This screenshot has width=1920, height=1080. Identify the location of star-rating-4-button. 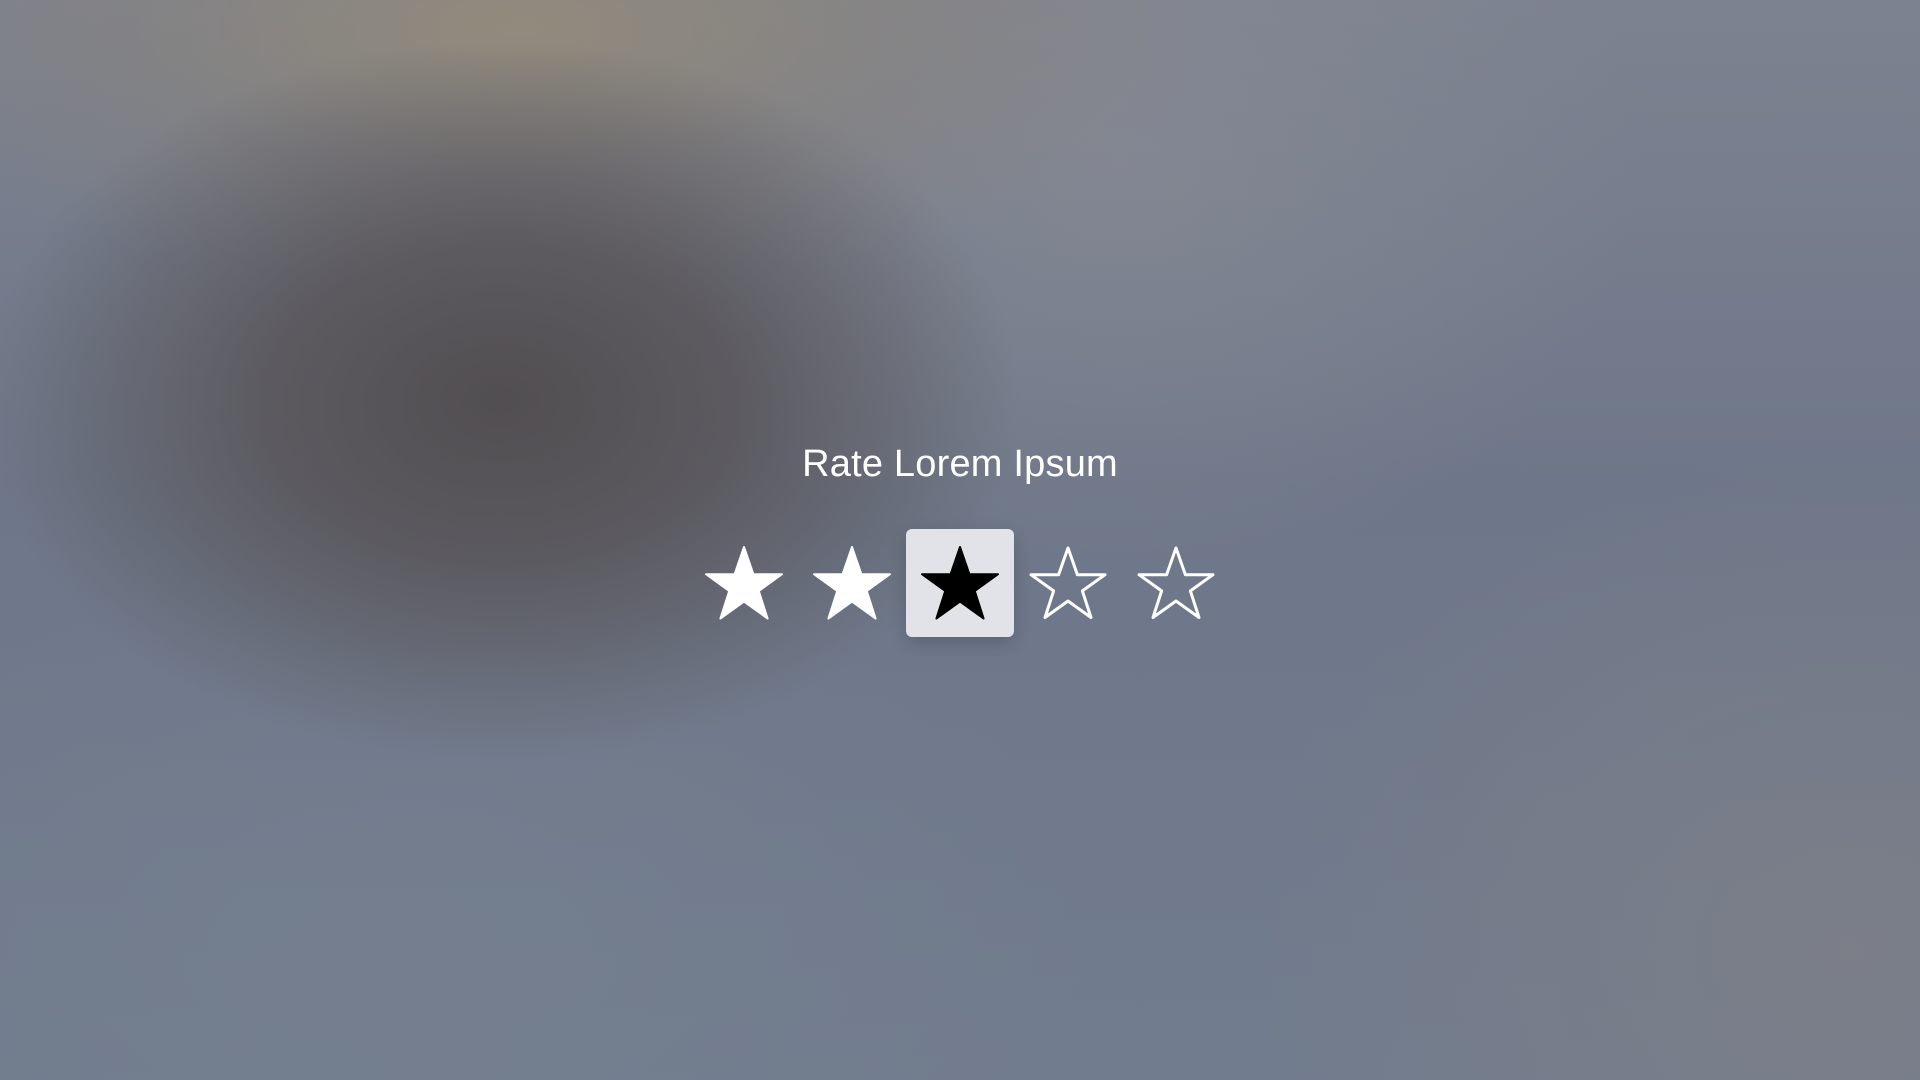
(1068, 583).